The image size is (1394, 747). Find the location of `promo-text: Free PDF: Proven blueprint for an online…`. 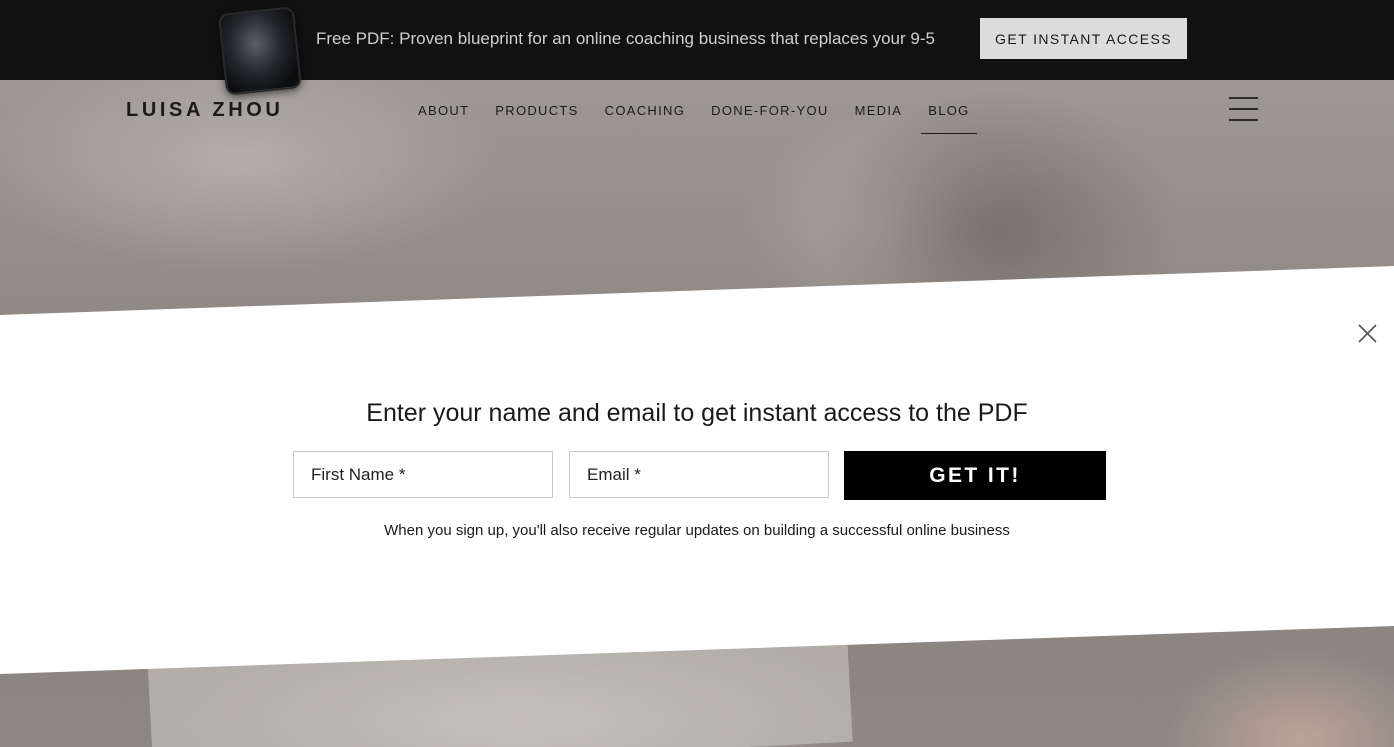

promo-text: Free PDF: Proven blueprint for an online… is located at coordinates (625, 38).